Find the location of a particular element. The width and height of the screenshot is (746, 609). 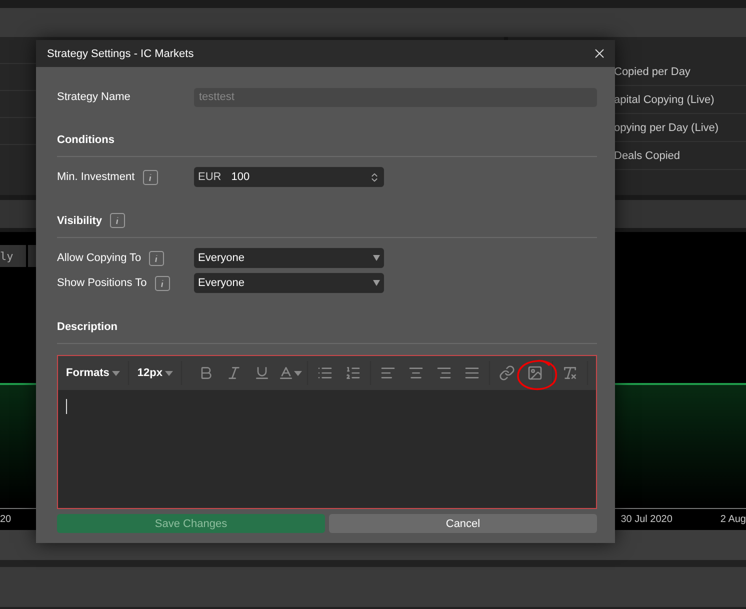

spinner-icon is located at coordinates (374, 177).